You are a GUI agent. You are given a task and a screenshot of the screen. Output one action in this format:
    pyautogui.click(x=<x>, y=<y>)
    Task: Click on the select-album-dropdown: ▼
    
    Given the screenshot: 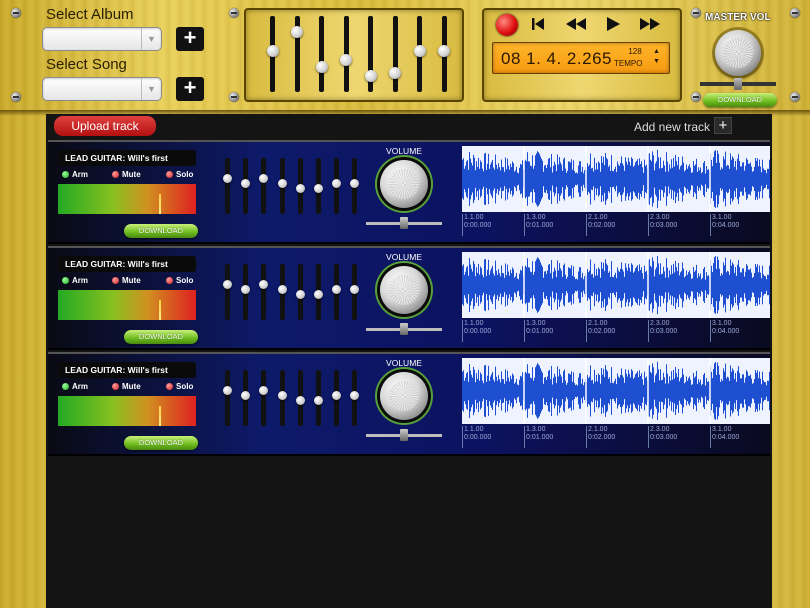 What is the action you would take?
    pyautogui.click(x=102, y=39)
    